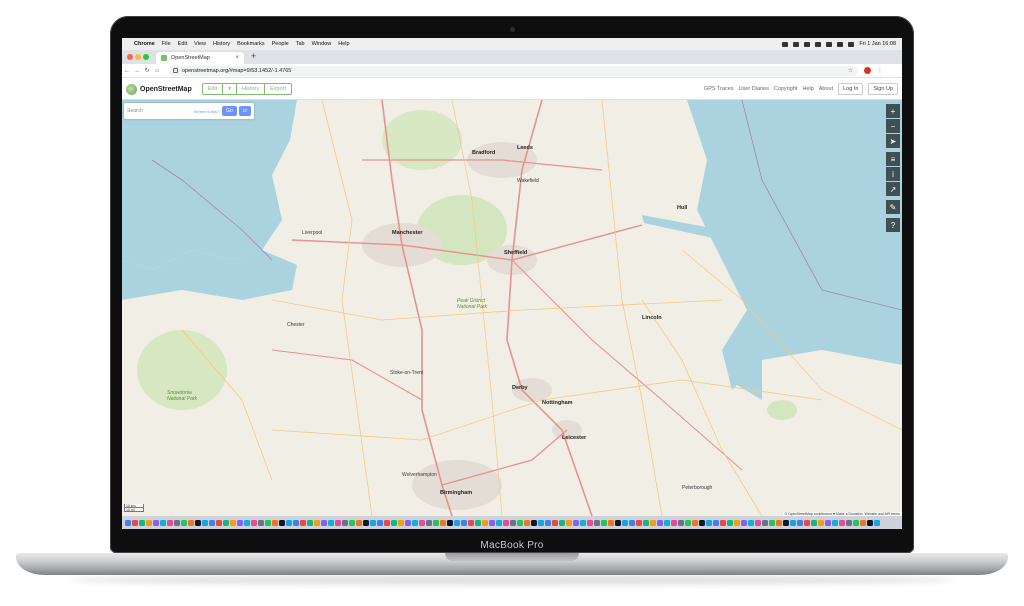 The width and height of the screenshot is (1024, 606). I want to click on kebab-menu-icon: ⋮, so click(880, 70).